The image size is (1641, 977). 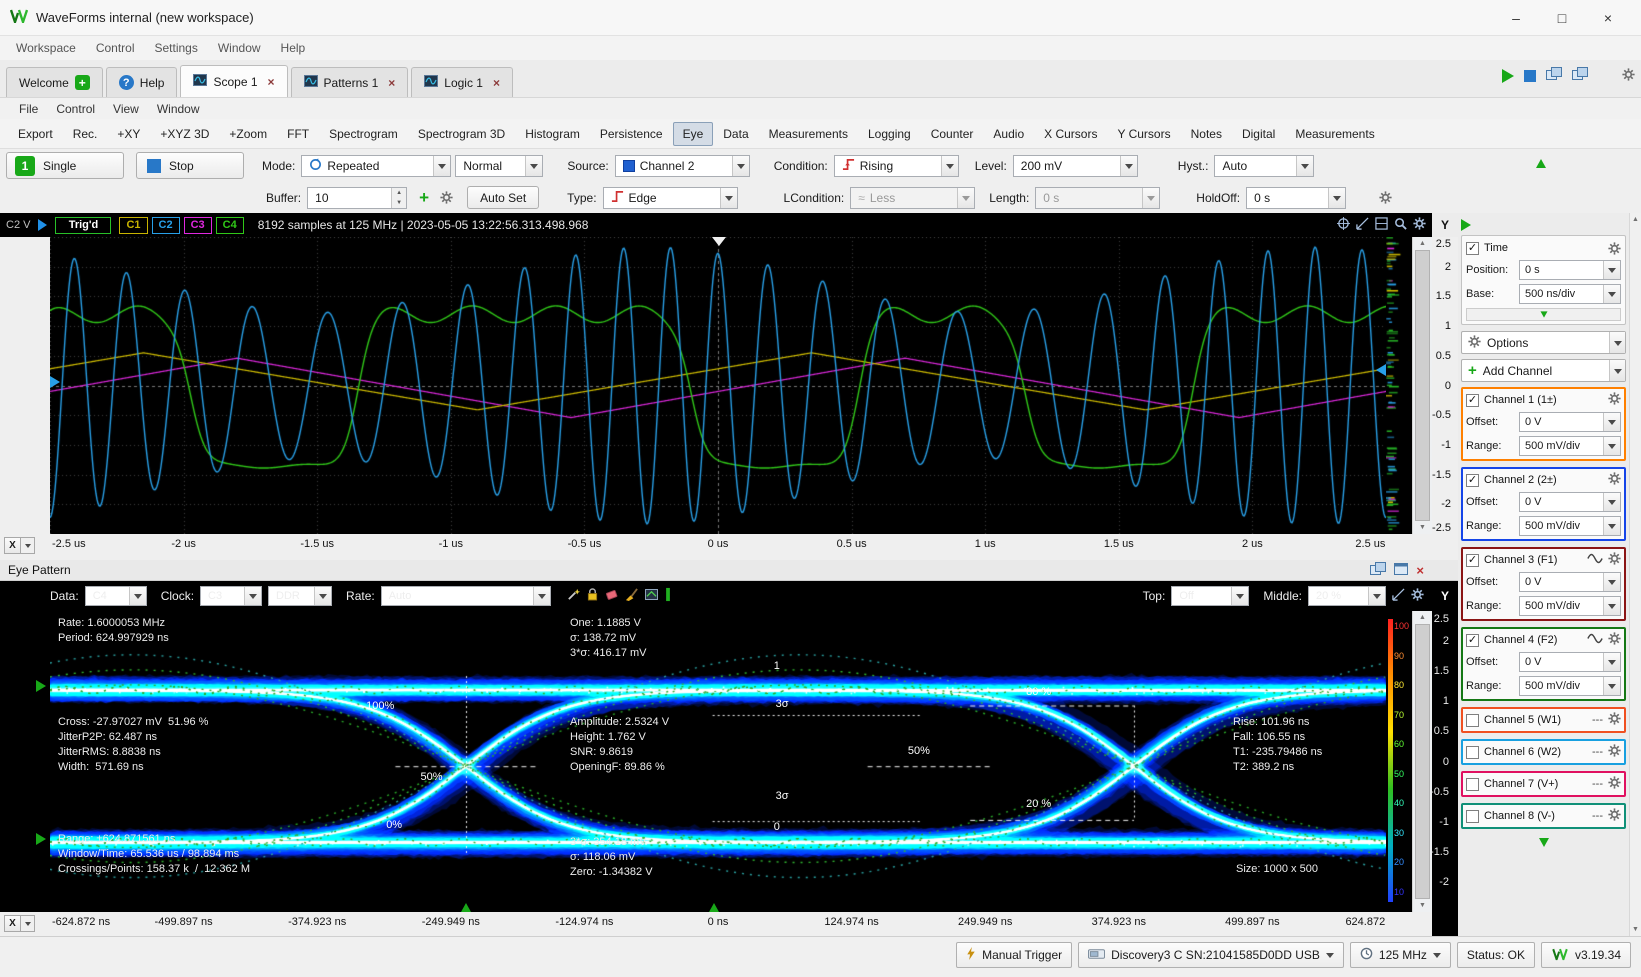 What do you see at coordinates (19, 923) in the screenshot?
I see `eye-x-axis-button: X` at bounding box center [19, 923].